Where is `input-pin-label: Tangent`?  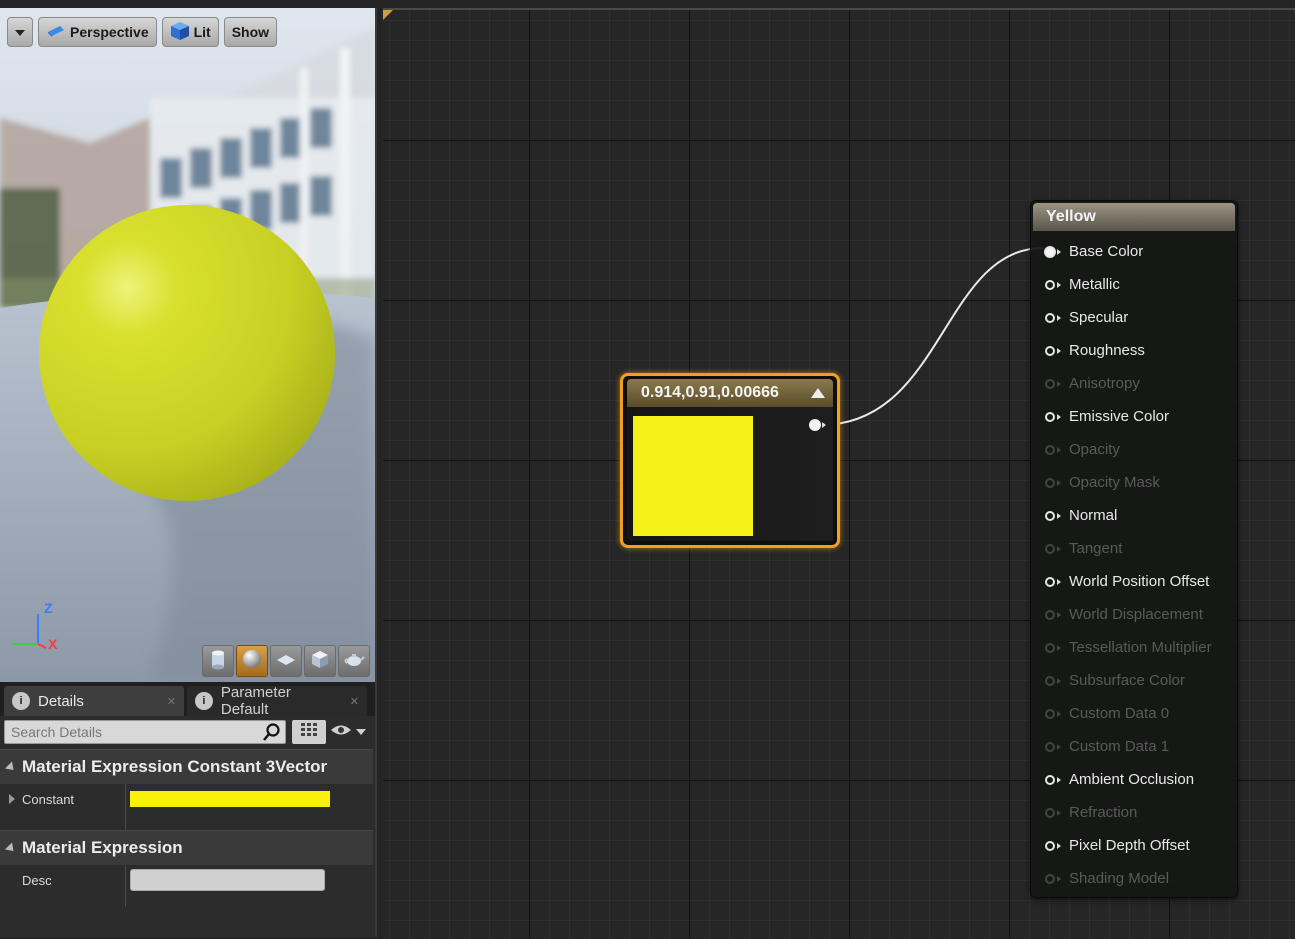 input-pin-label: Tangent is located at coordinates (1096, 548).